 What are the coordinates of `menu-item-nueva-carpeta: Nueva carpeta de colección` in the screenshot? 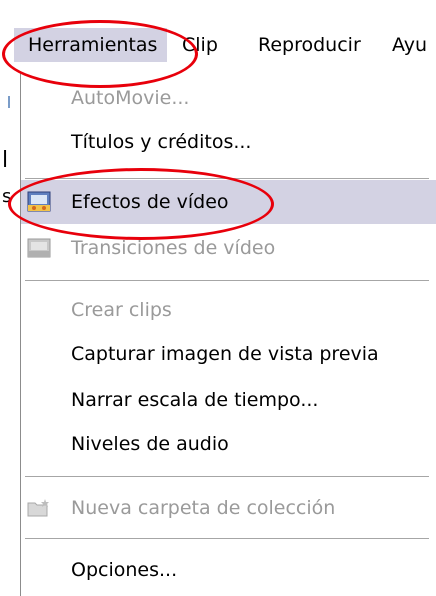 It's located at (228, 508).